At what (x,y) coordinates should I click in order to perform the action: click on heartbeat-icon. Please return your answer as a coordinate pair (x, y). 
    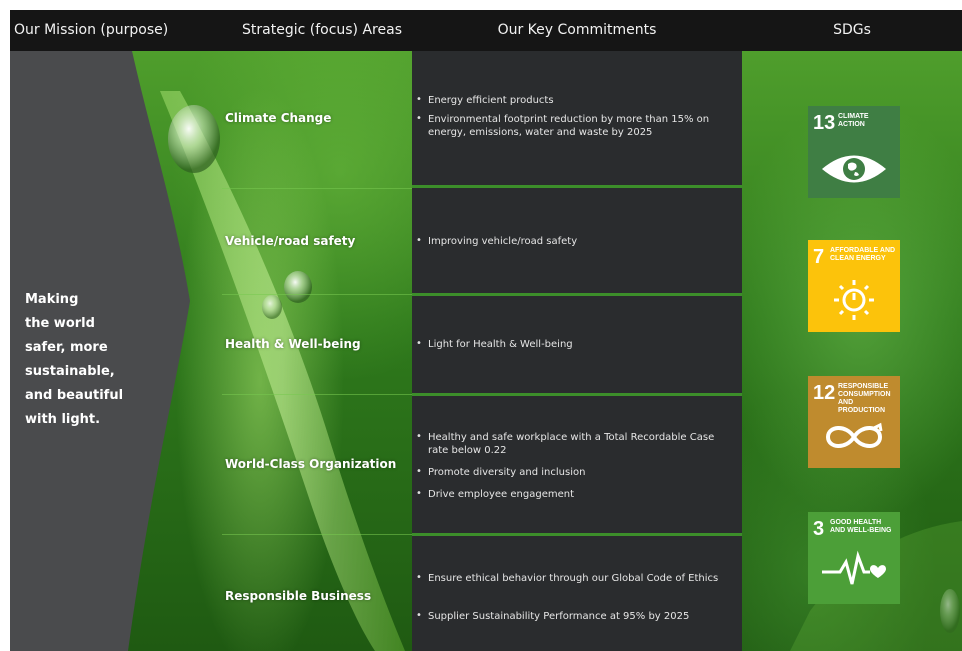
    Looking at the image, I should click on (854, 567).